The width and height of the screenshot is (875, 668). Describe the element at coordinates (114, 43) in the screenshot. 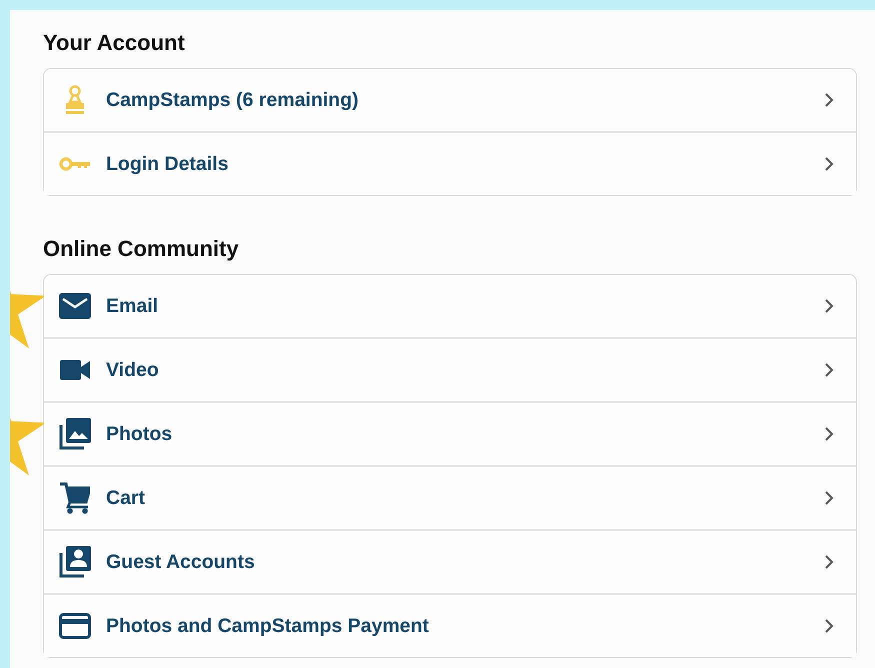

I see `section-heading: Your Account` at that location.